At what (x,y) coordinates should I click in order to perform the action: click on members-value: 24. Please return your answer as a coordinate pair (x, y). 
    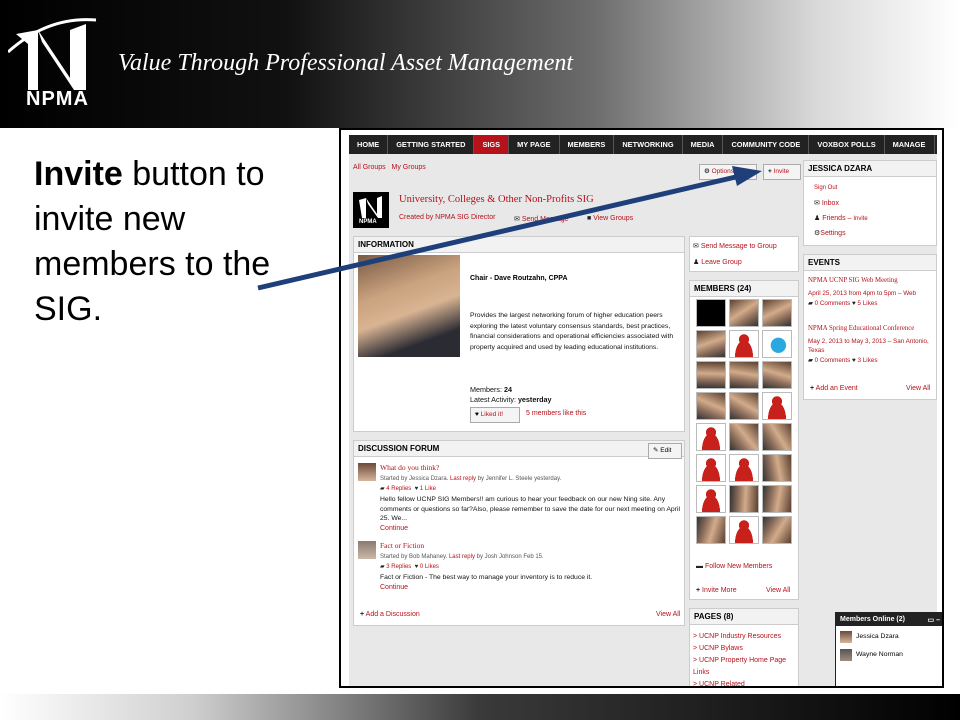
    Looking at the image, I should click on (507, 389).